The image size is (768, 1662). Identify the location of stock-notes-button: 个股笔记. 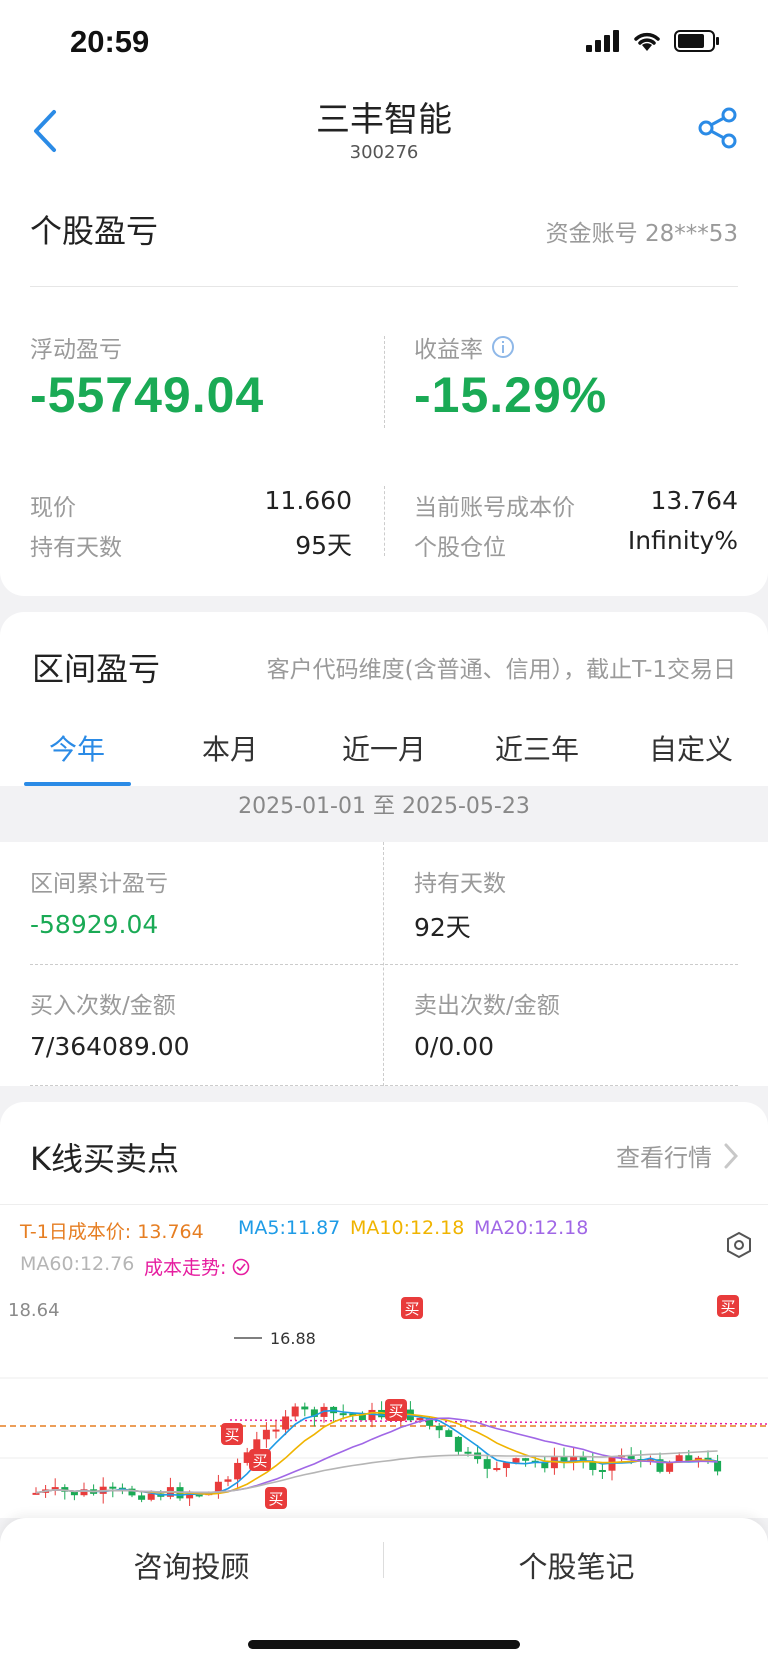
(576, 1565).